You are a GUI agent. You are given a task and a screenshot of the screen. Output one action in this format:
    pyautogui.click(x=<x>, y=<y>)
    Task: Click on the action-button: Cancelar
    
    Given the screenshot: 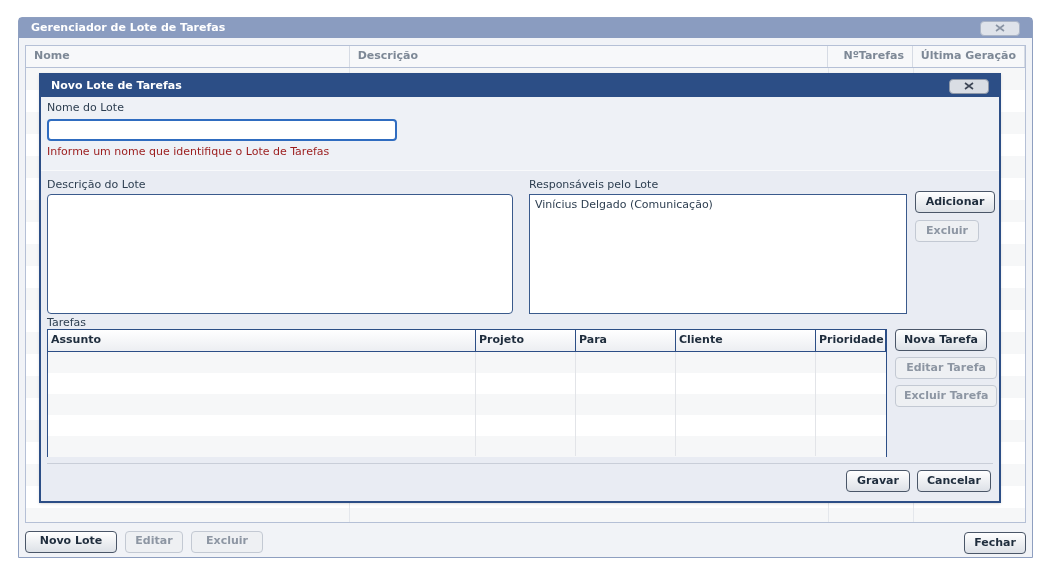 What is the action you would take?
    pyautogui.click(x=954, y=481)
    